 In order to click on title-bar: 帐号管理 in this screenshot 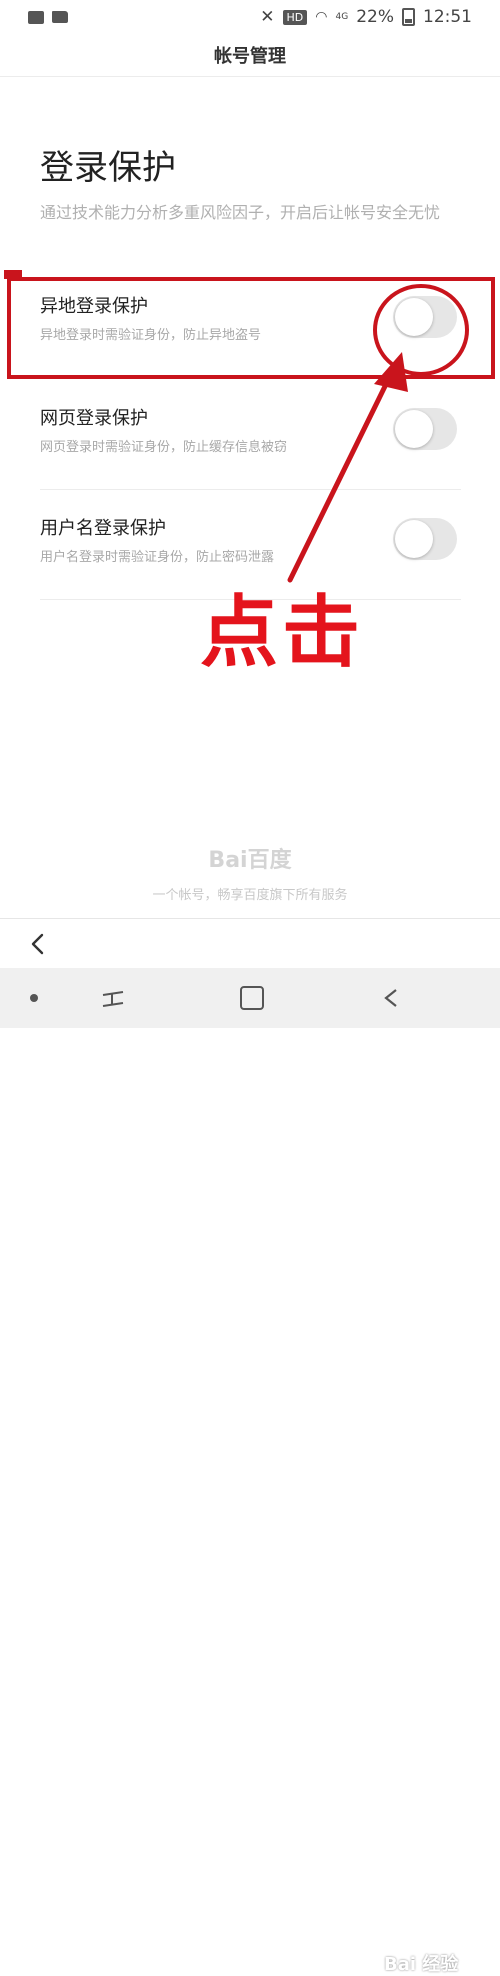, I will do `click(250, 55)`.